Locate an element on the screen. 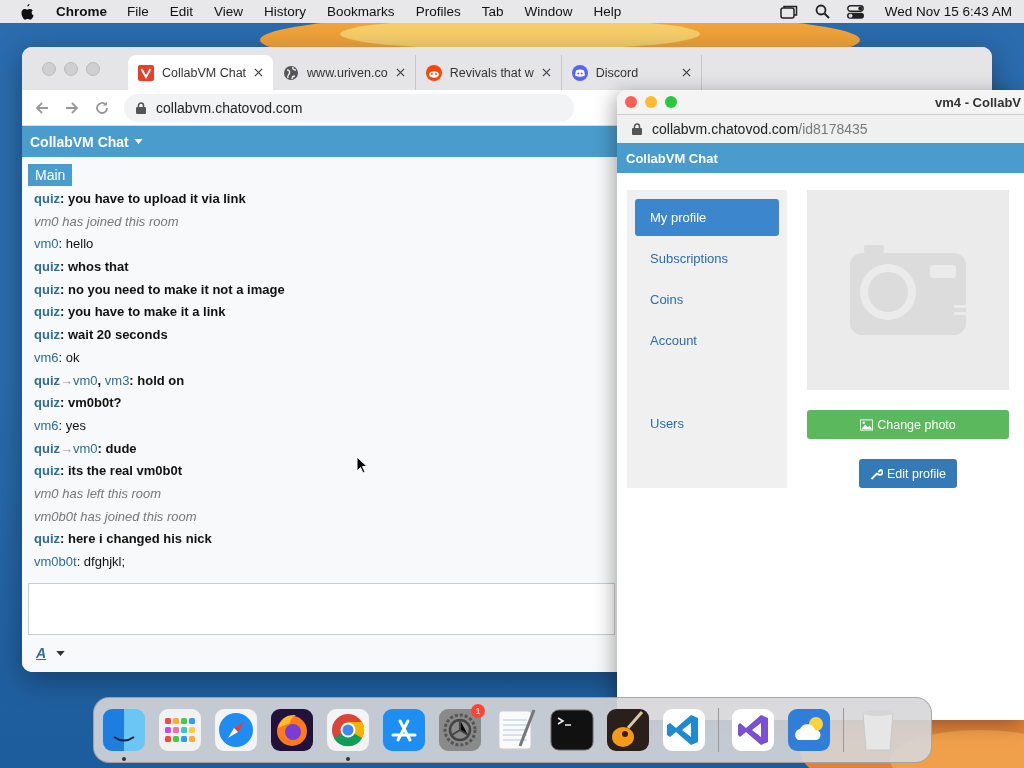 The width and height of the screenshot is (1024, 768). chat-message: quiz: wait 20 seconds is located at coordinates (101, 335).